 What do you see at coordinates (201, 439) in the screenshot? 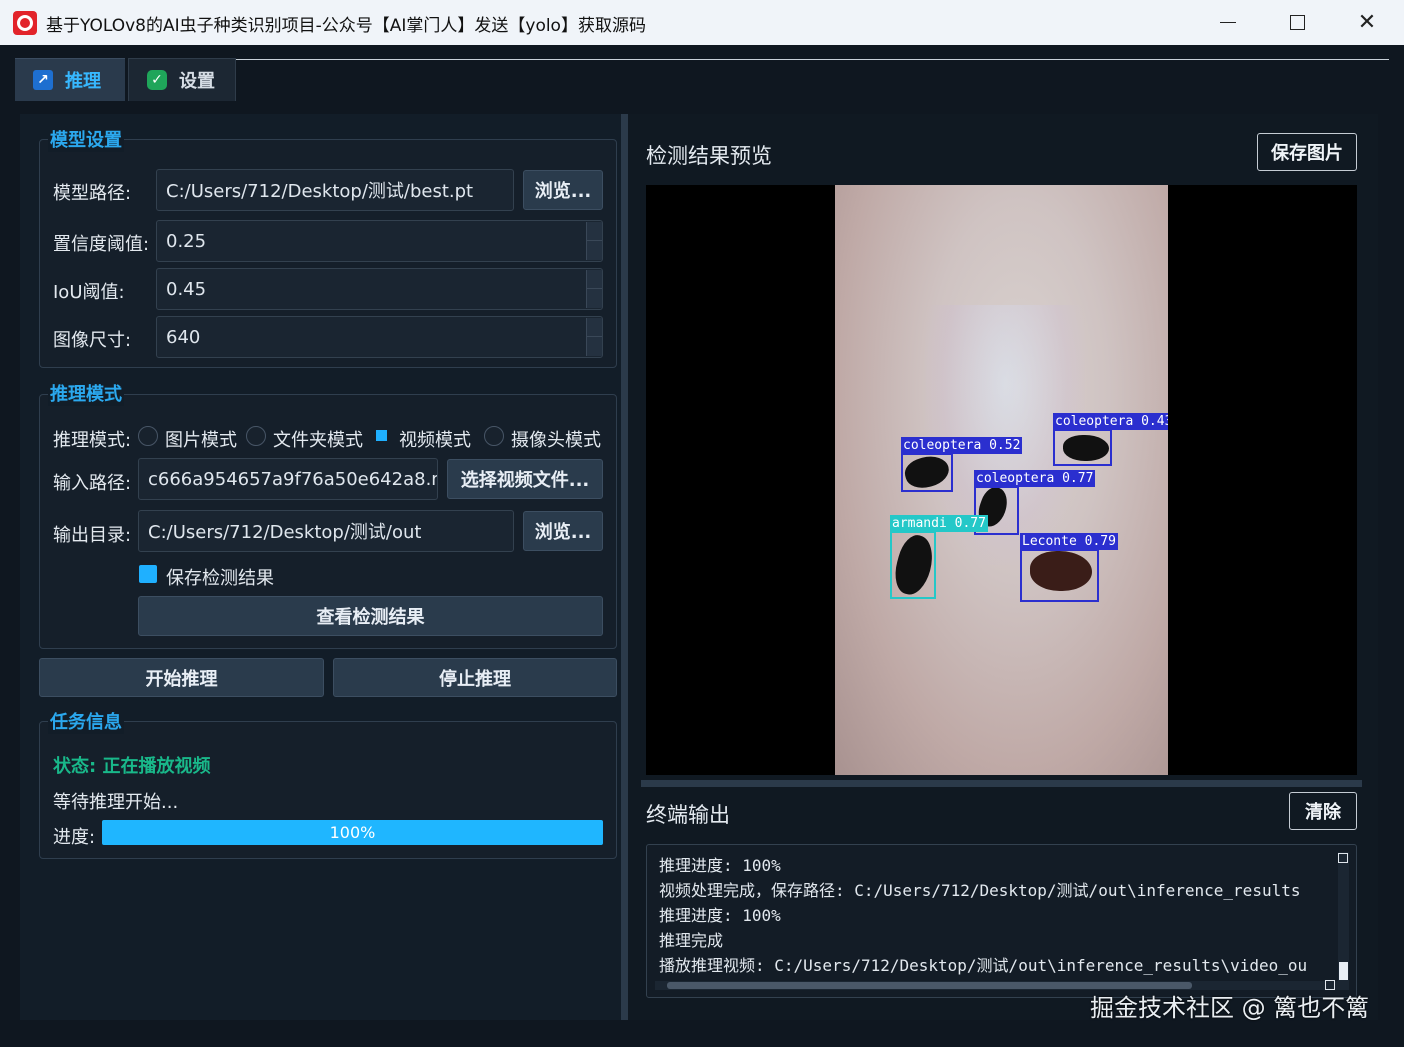
I see `radio-image-mode-label: 图片模式` at bounding box center [201, 439].